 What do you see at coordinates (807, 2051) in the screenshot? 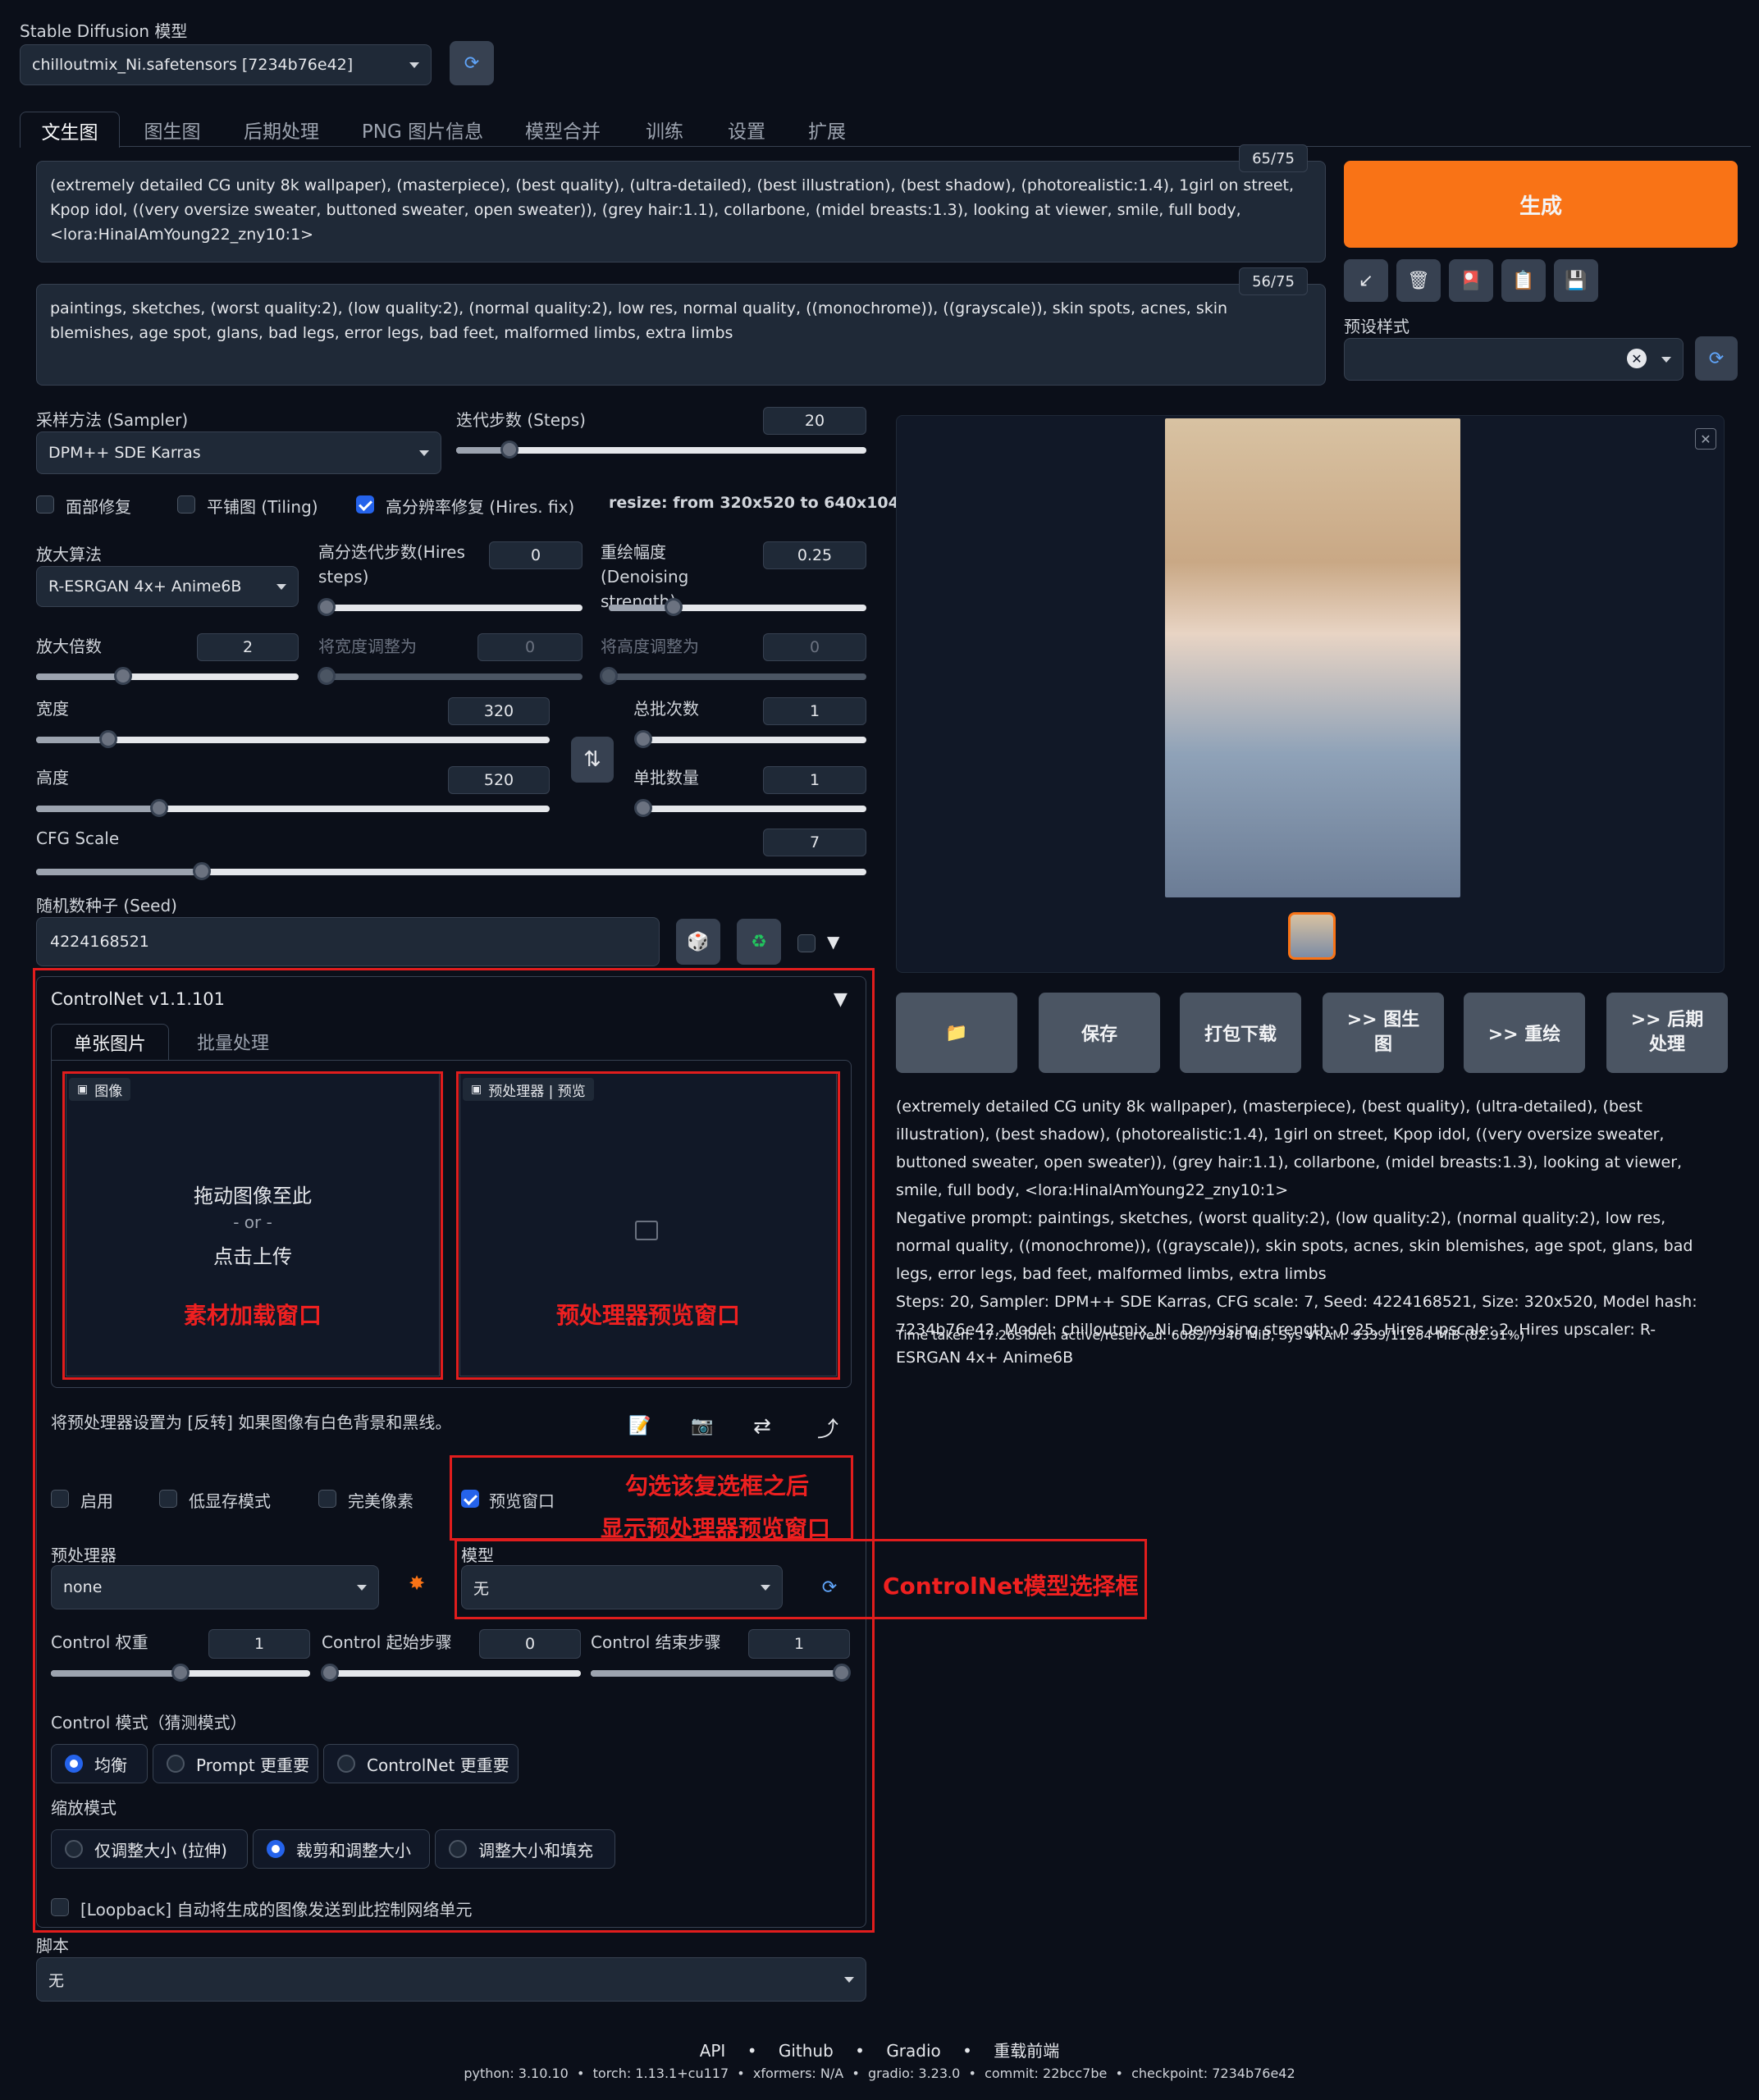
I see `footer-link-github: Github` at bounding box center [807, 2051].